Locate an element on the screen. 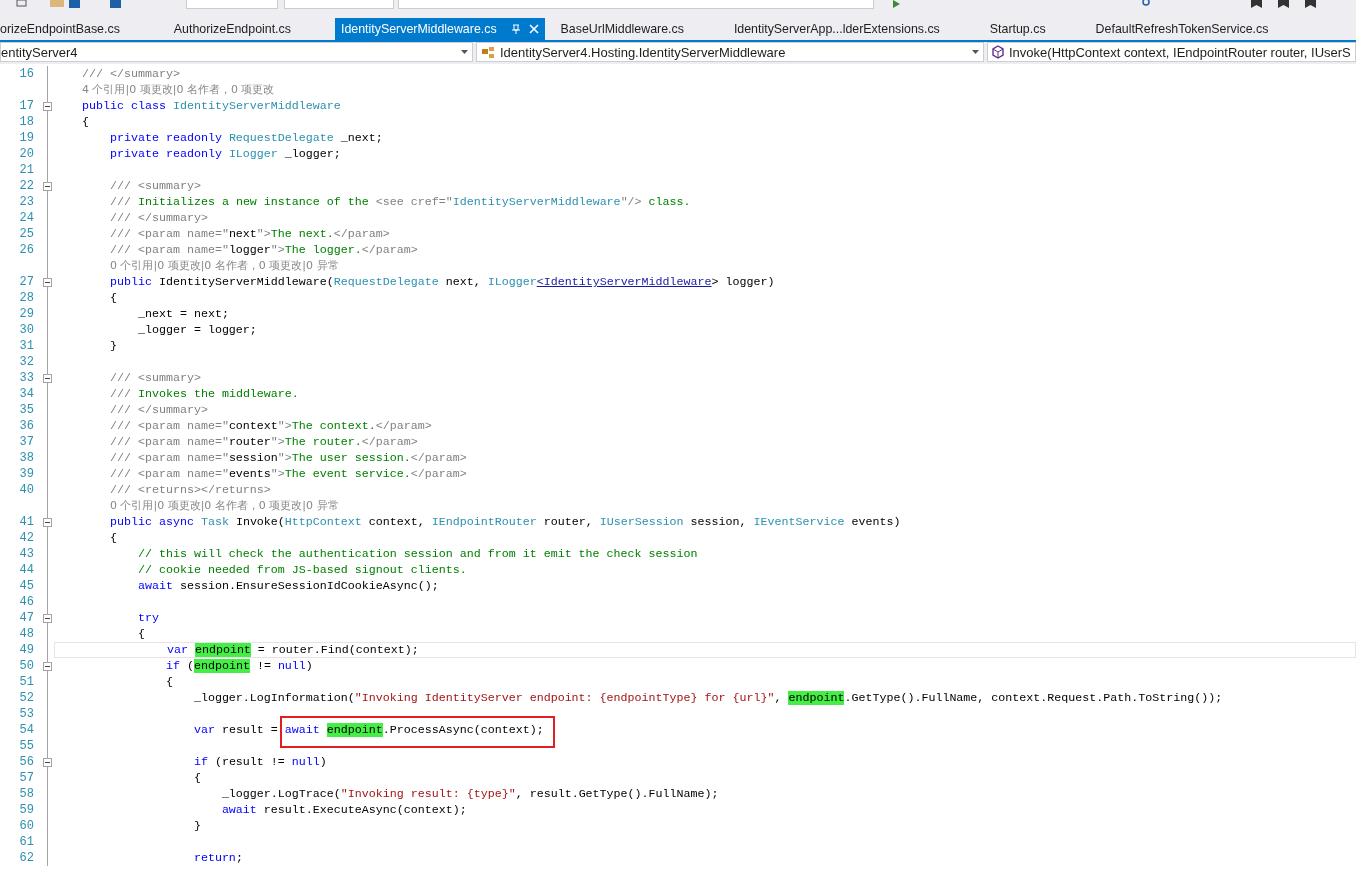  code-line: /// Invokes the middleware. is located at coordinates (204, 394).